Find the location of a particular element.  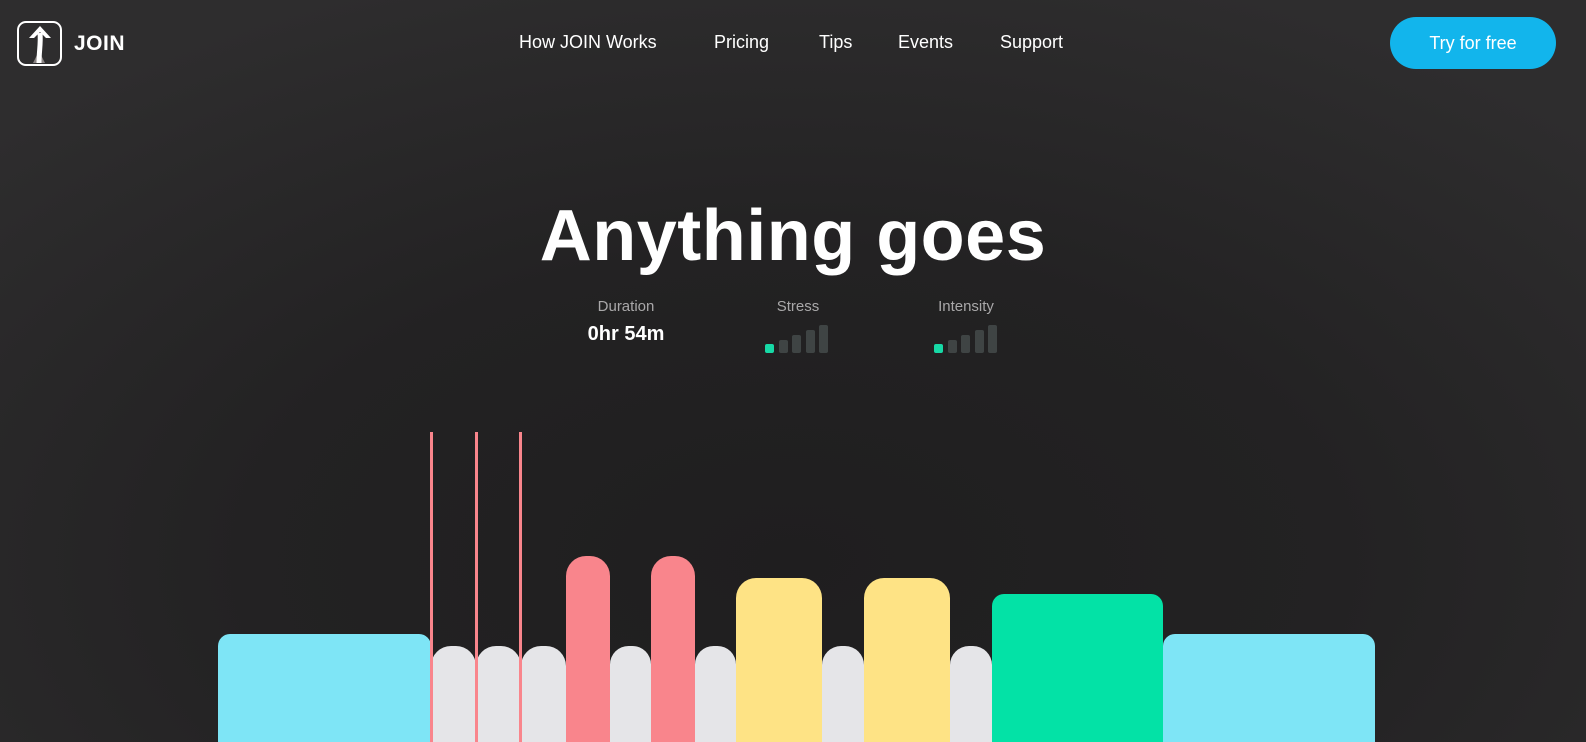

workout-block-green is located at coordinates (1077, 668).